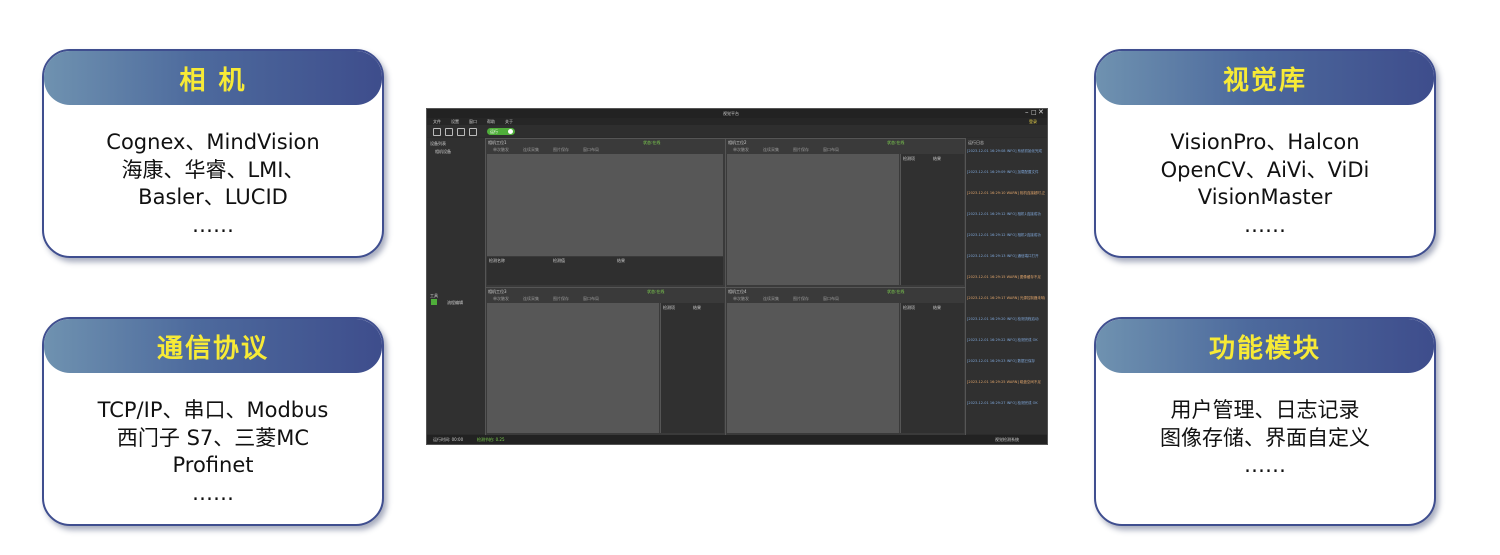 The height and width of the screenshot is (555, 1500). Describe the element at coordinates (1041, 112) in the screenshot. I see `close-icon: ✕` at that location.